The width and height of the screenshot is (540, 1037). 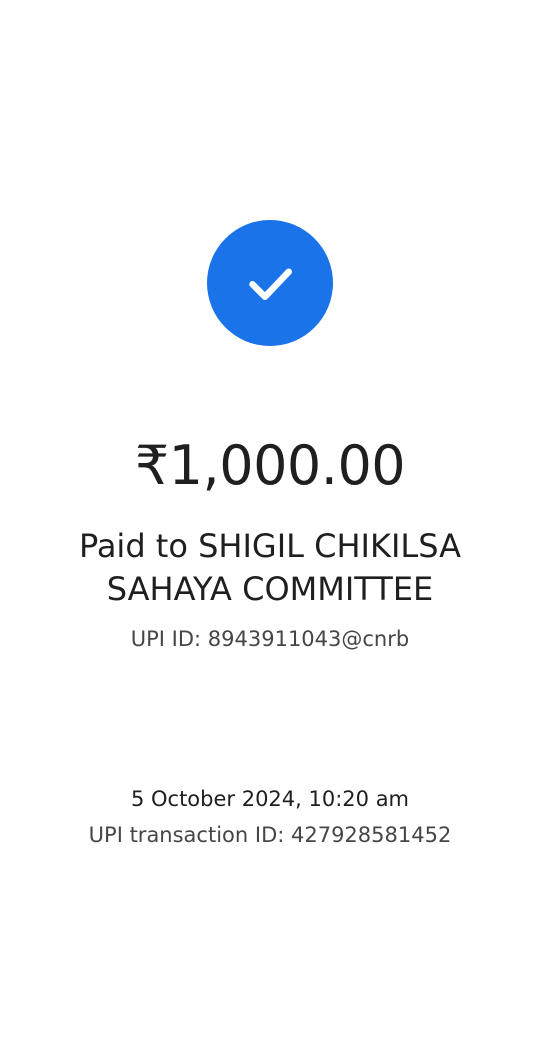 What do you see at coordinates (270, 568) in the screenshot?
I see `payee-name: Paid to SHIGIL CHIKILSA SAHAYA COMMITTEE` at bounding box center [270, 568].